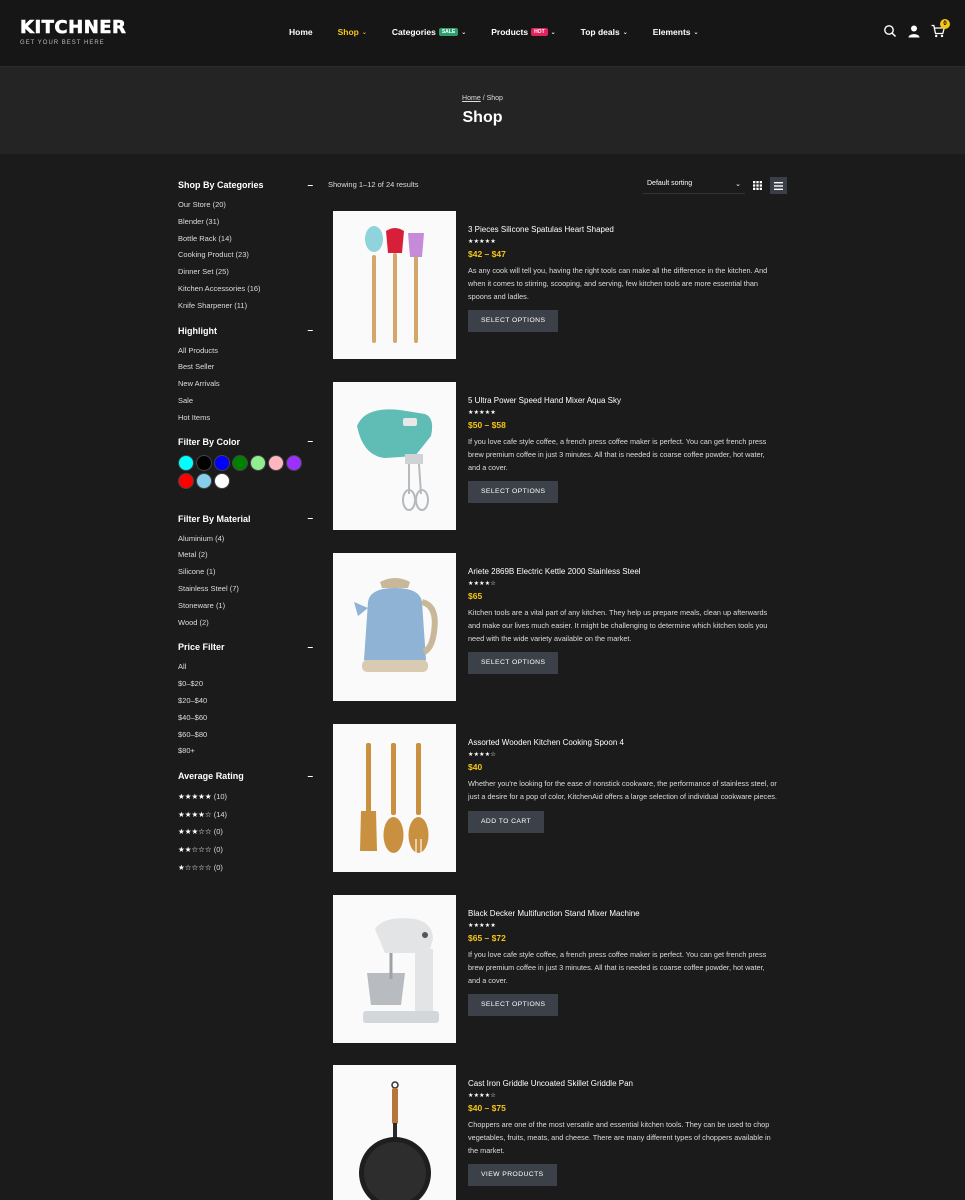 This screenshot has width=965, height=1200. I want to click on add-to-cart-button: ADD TO CART, so click(506, 821).